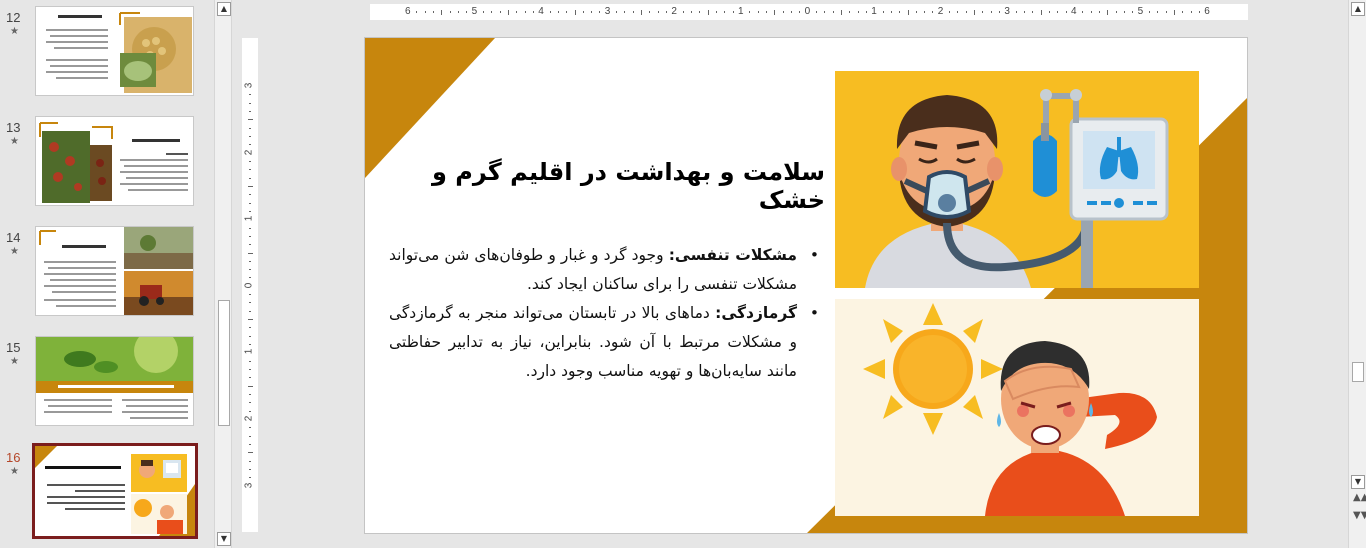 The image size is (1366, 548). I want to click on ruler-label: 1, so click(874, 11).